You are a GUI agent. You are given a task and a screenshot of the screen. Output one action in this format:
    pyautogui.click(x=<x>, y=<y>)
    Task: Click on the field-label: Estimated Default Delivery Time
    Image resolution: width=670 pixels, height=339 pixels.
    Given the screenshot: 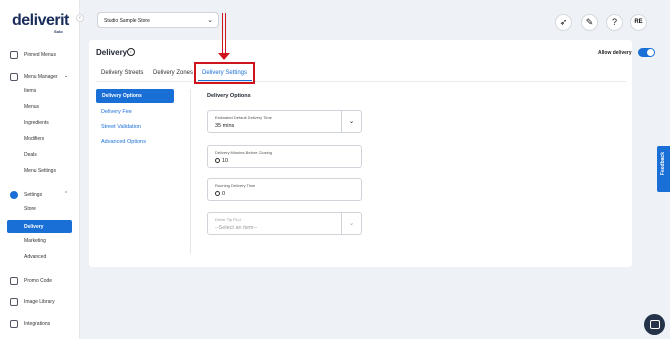 What is the action you would take?
    pyautogui.click(x=243, y=117)
    